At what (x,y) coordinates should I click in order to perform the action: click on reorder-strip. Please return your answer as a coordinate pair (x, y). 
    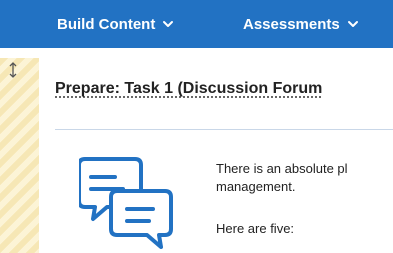
    Looking at the image, I should click on (19, 155).